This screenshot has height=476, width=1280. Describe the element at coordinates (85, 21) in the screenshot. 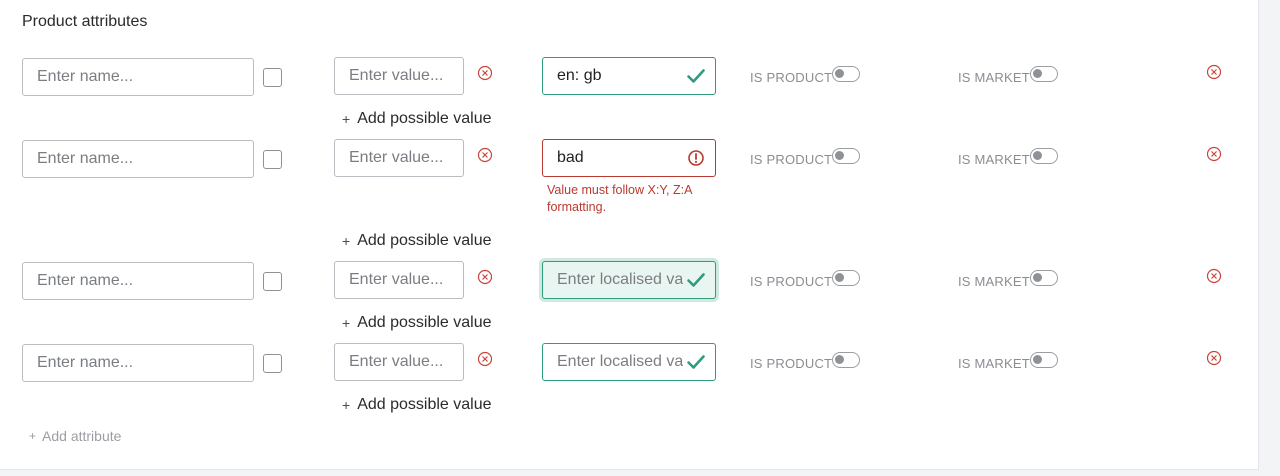

I see `section-title: Product attributes` at that location.